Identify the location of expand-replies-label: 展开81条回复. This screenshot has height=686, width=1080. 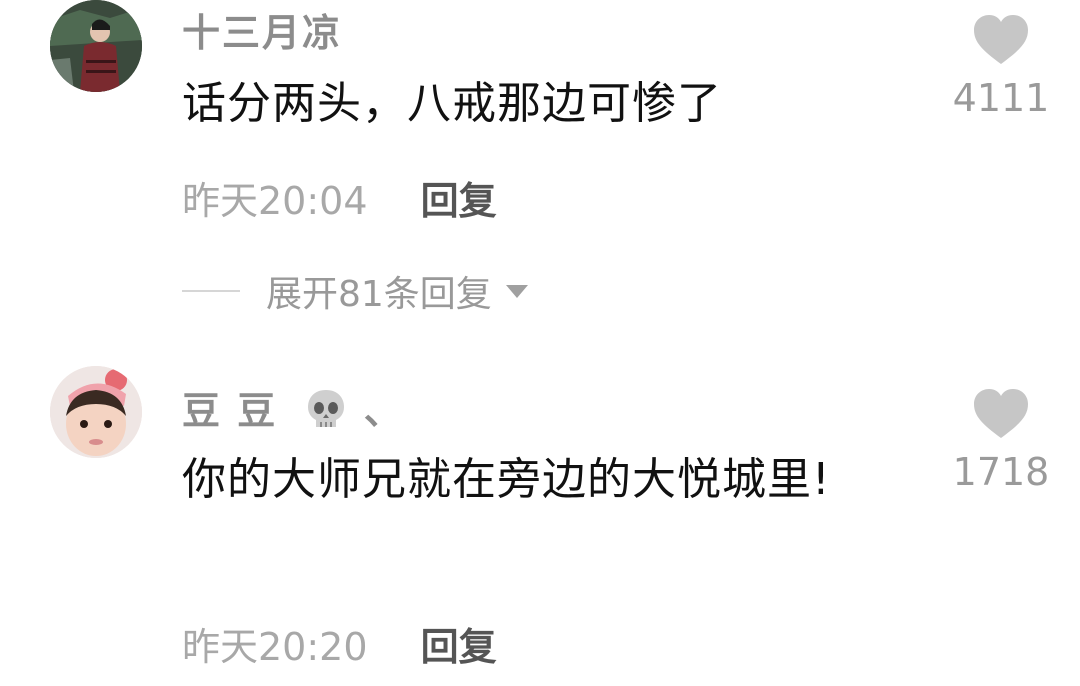
(379, 294).